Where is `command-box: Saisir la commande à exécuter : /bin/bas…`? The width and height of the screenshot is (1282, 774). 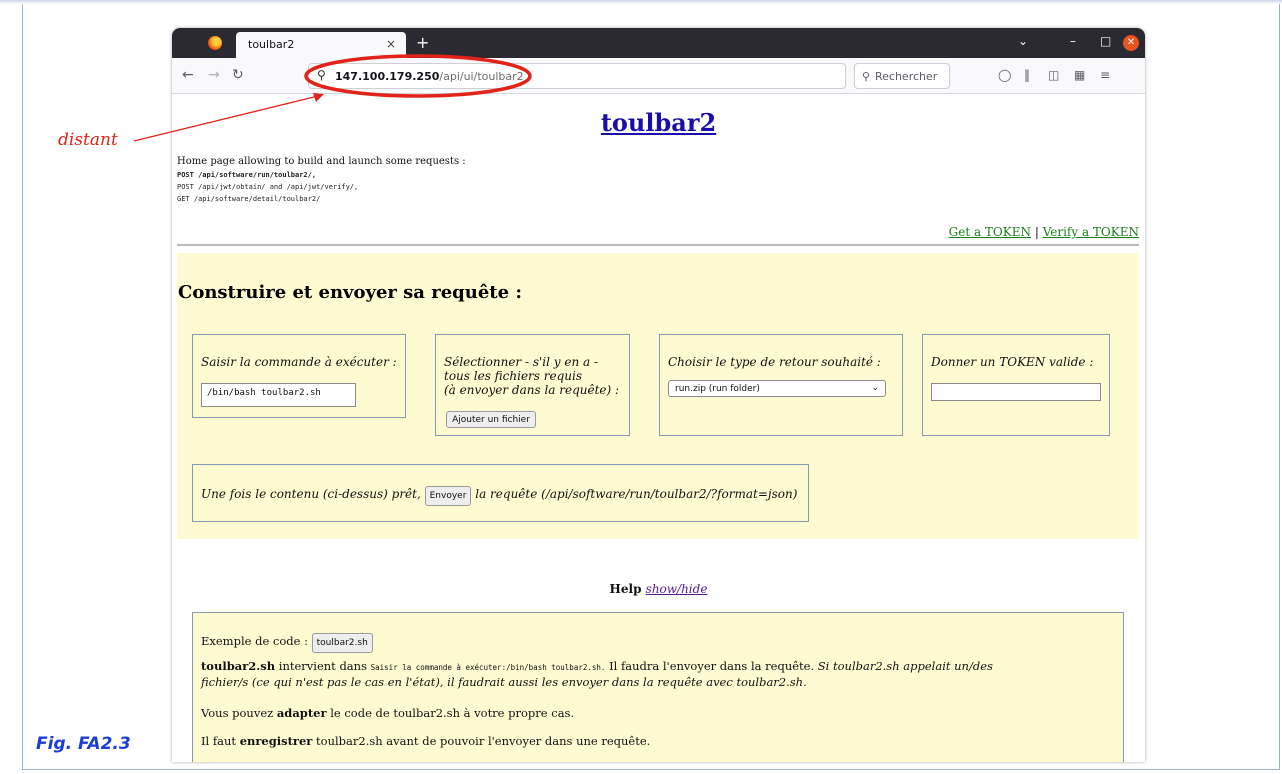
command-box: Saisir la commande à exécuter : /bin/bas… is located at coordinates (299, 376).